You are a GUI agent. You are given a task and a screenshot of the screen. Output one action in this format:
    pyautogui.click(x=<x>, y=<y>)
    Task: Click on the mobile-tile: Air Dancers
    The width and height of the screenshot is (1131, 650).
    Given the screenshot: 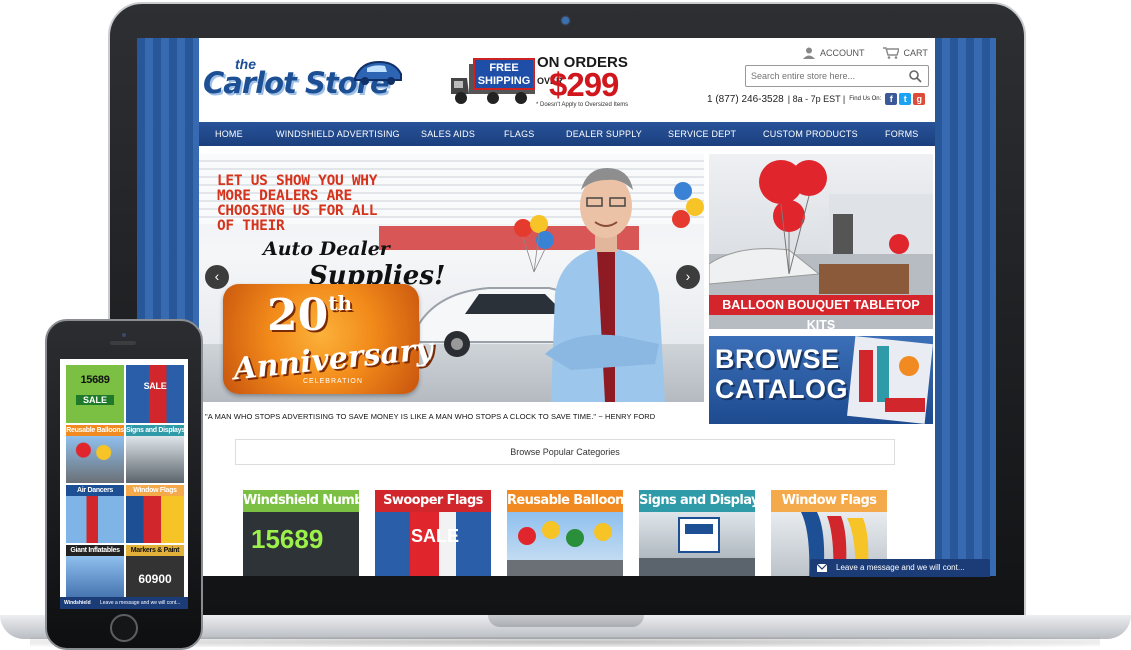 What is the action you would take?
    pyautogui.click(x=95, y=514)
    